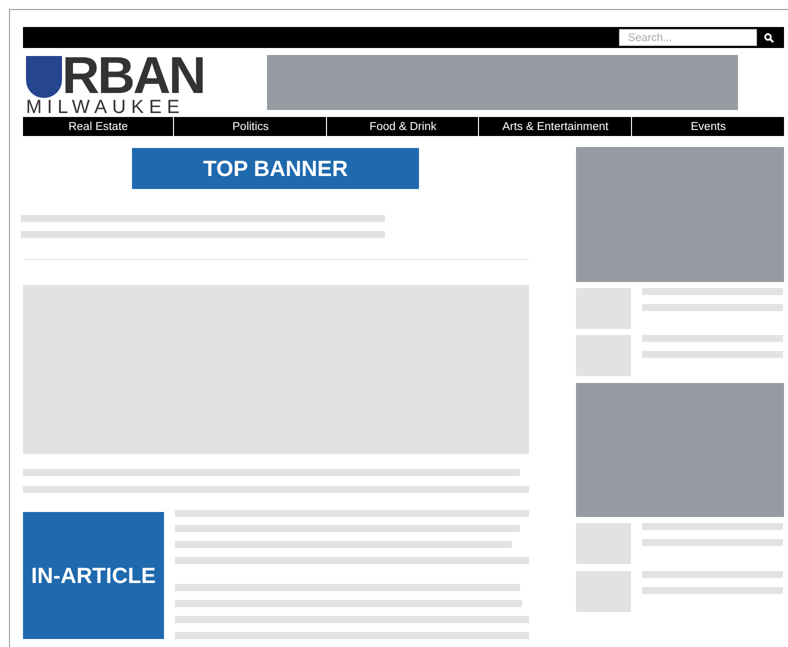  What do you see at coordinates (275, 168) in the screenshot?
I see `top-banner: TOP BANNER` at bounding box center [275, 168].